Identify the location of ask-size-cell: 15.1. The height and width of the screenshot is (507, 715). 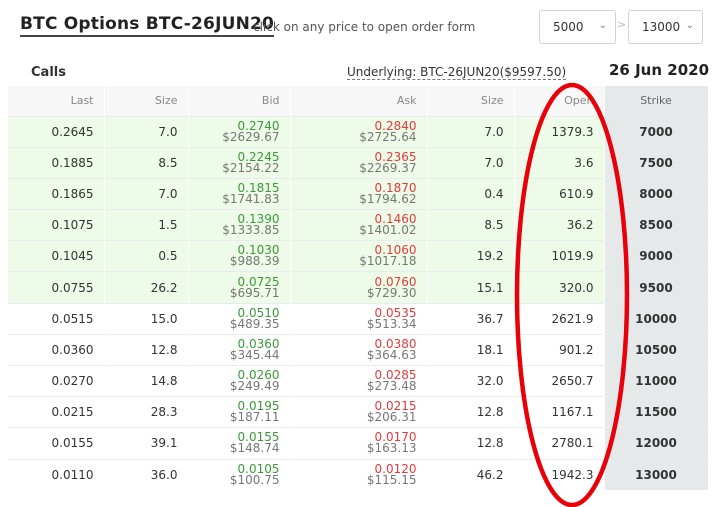
(471, 287).